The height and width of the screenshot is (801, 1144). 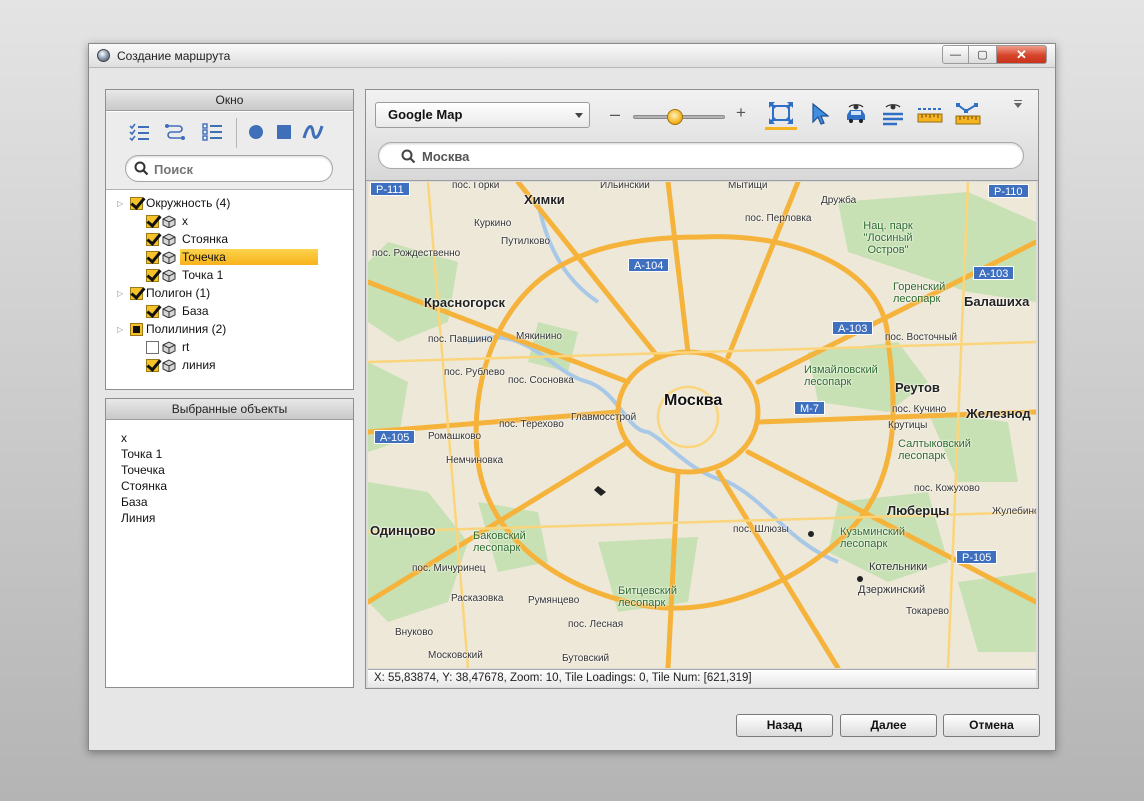 What do you see at coordinates (168, 221) in the screenshot?
I see `tree-item: x` at bounding box center [168, 221].